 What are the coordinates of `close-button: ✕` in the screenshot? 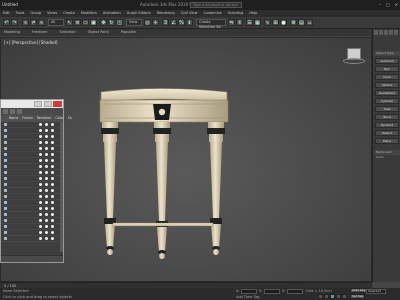 It's located at (396, 5).